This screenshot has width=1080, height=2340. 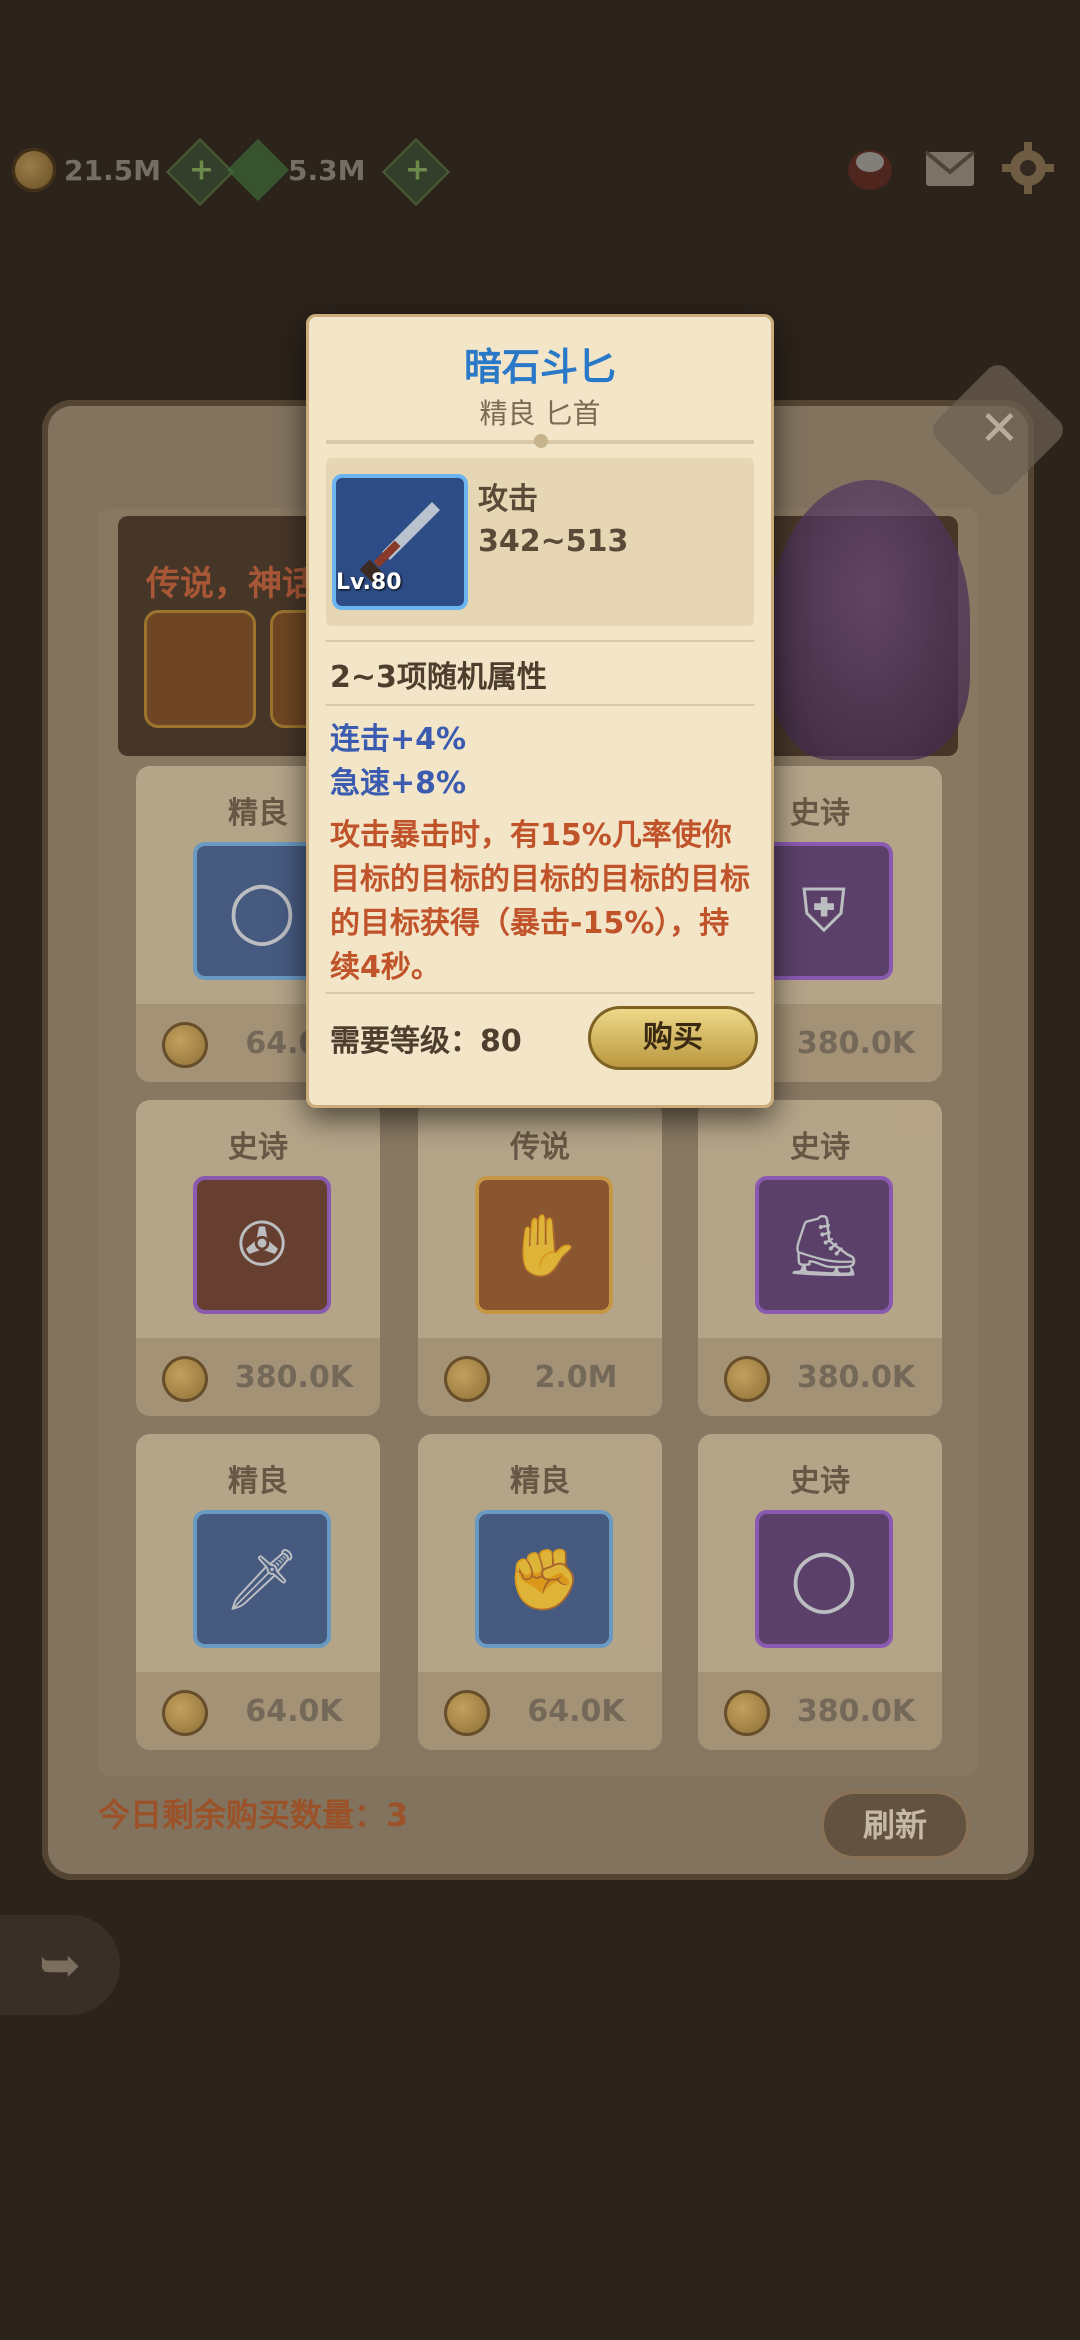 I want to click on divider-ornament, so click(x=541, y=441).